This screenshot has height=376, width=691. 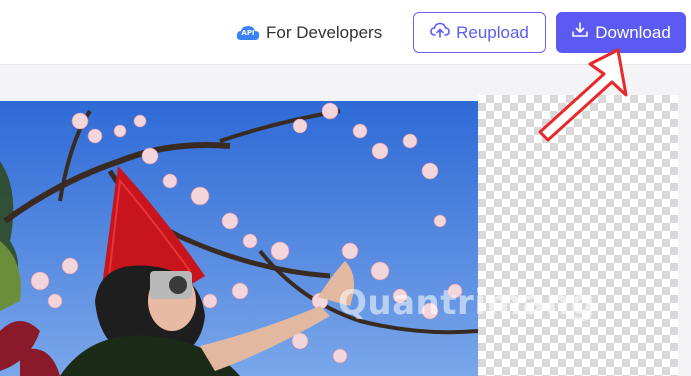 What do you see at coordinates (440, 32) in the screenshot?
I see `cloud-upload-icon` at bounding box center [440, 32].